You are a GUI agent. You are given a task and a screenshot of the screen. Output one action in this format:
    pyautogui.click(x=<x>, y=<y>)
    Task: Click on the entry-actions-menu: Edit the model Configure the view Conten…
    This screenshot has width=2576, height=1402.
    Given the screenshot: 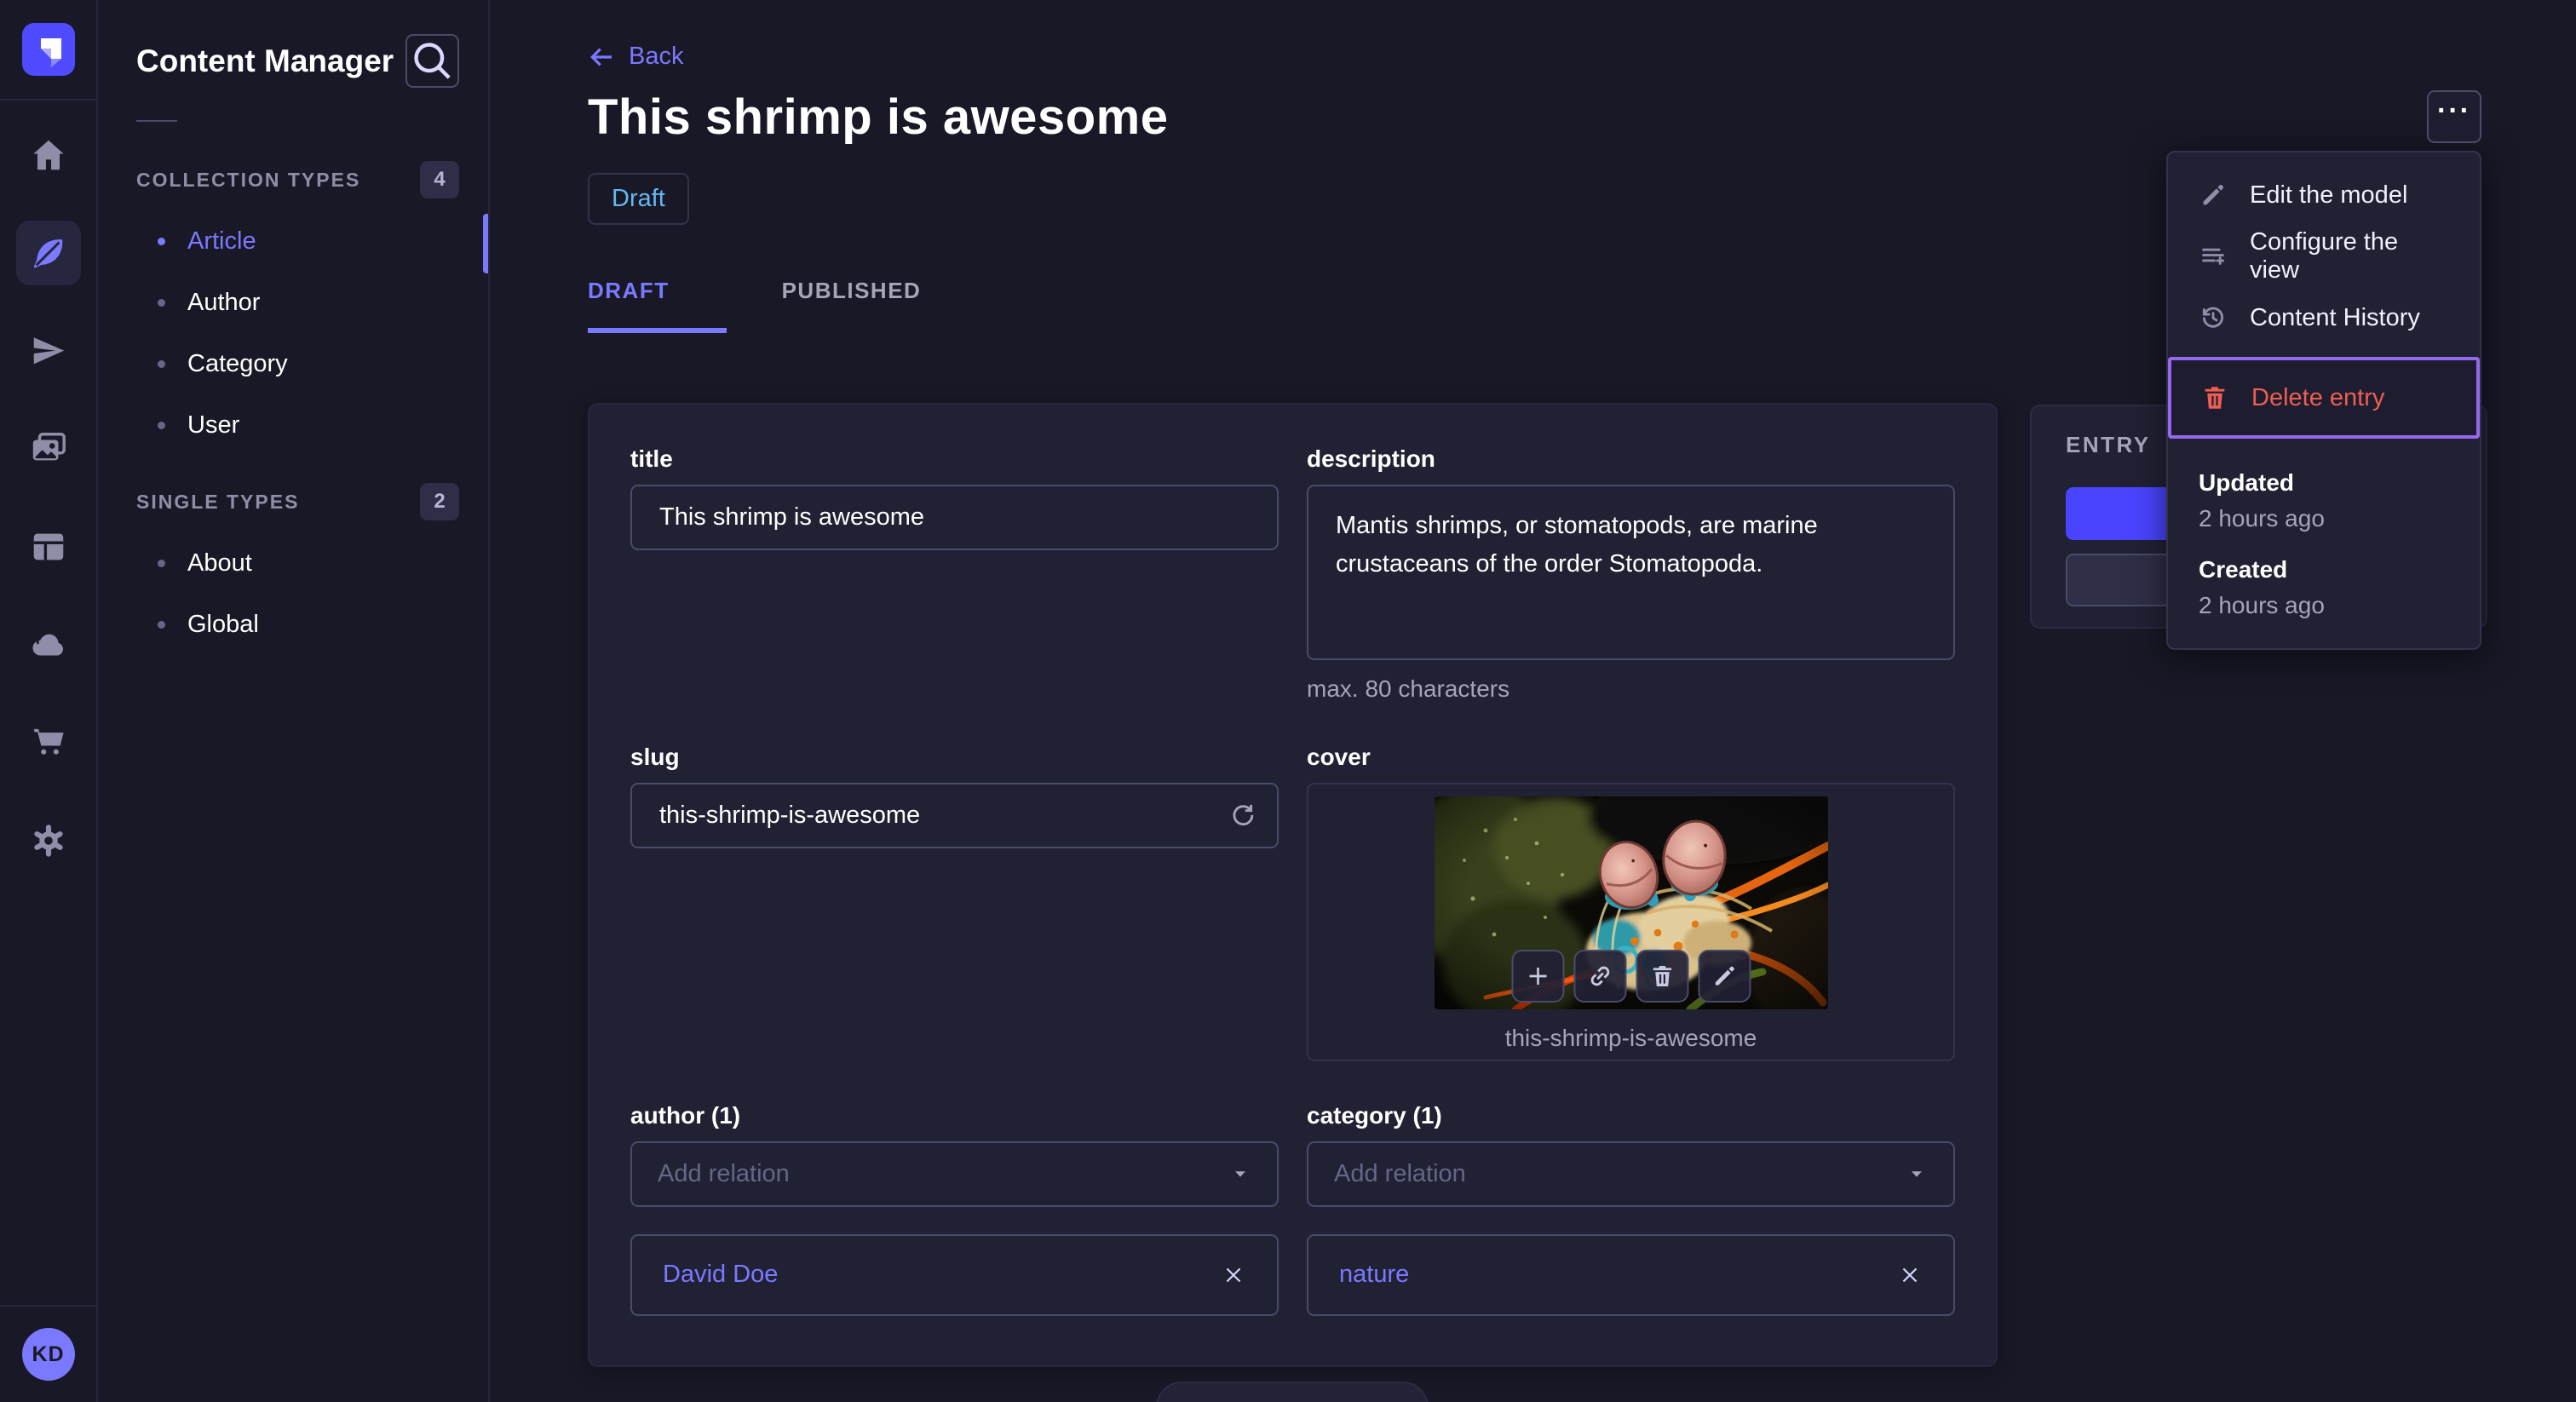 What is the action you would take?
    pyautogui.click(x=2324, y=400)
    